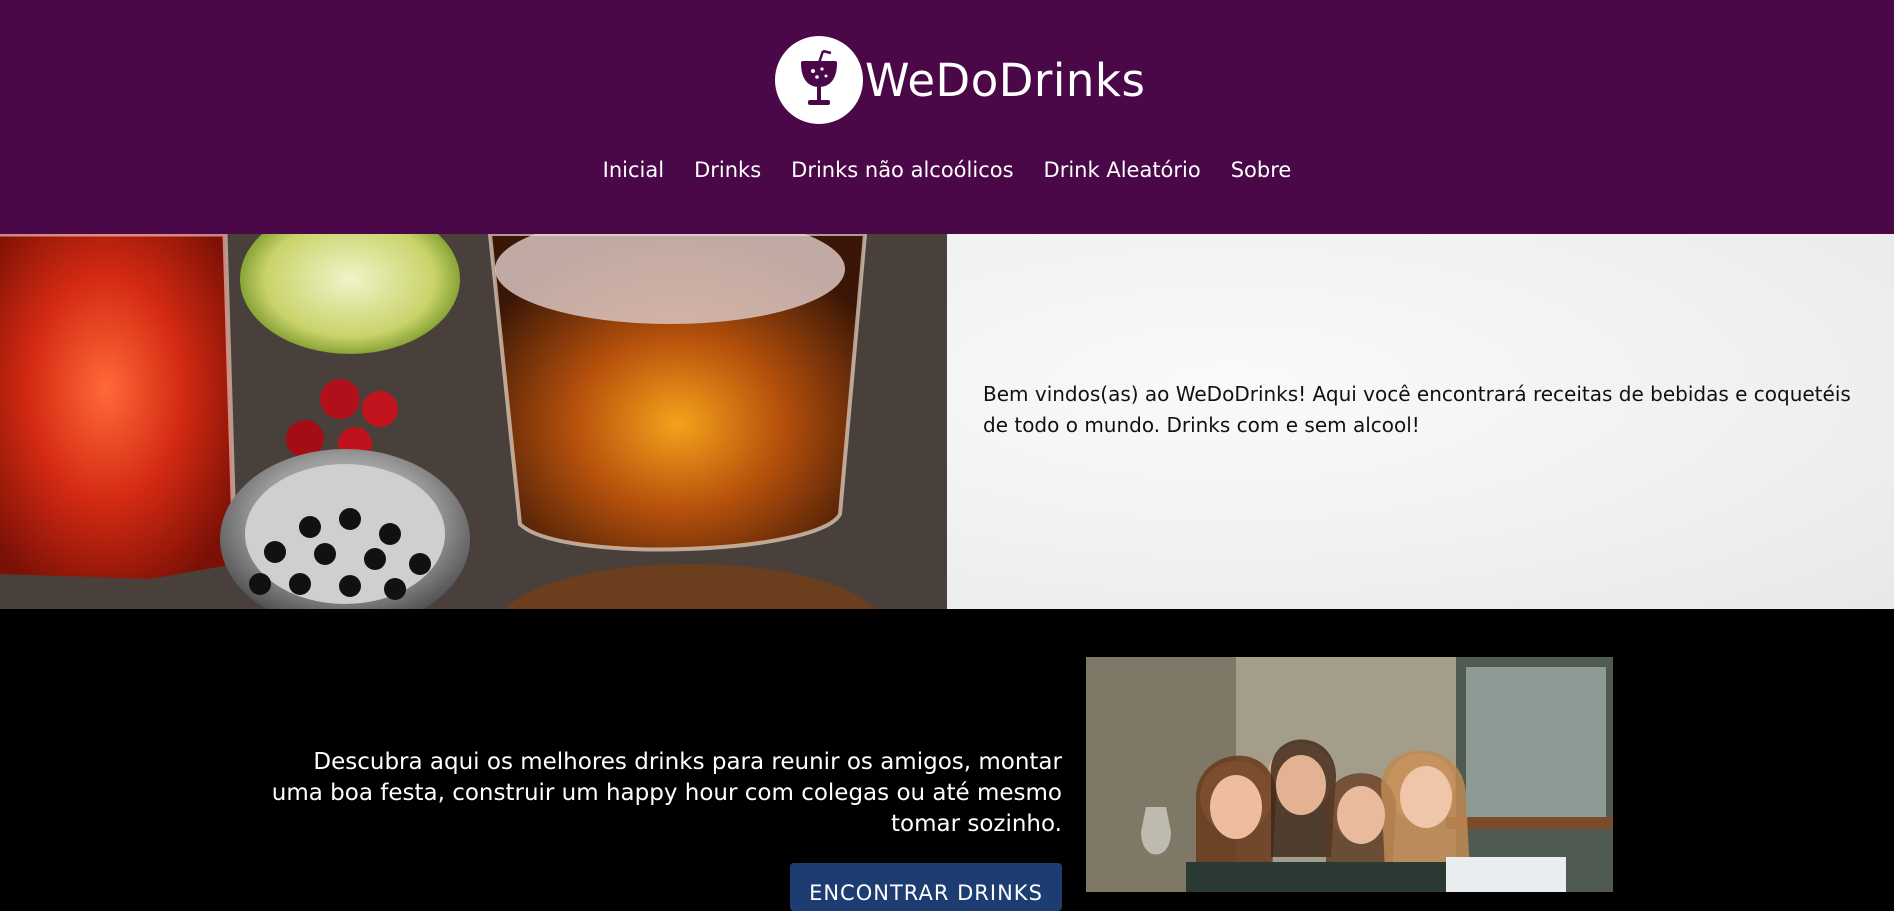 This screenshot has height=911, width=1894. What do you see at coordinates (1349, 774) in the screenshot?
I see `friends-party-photo` at bounding box center [1349, 774].